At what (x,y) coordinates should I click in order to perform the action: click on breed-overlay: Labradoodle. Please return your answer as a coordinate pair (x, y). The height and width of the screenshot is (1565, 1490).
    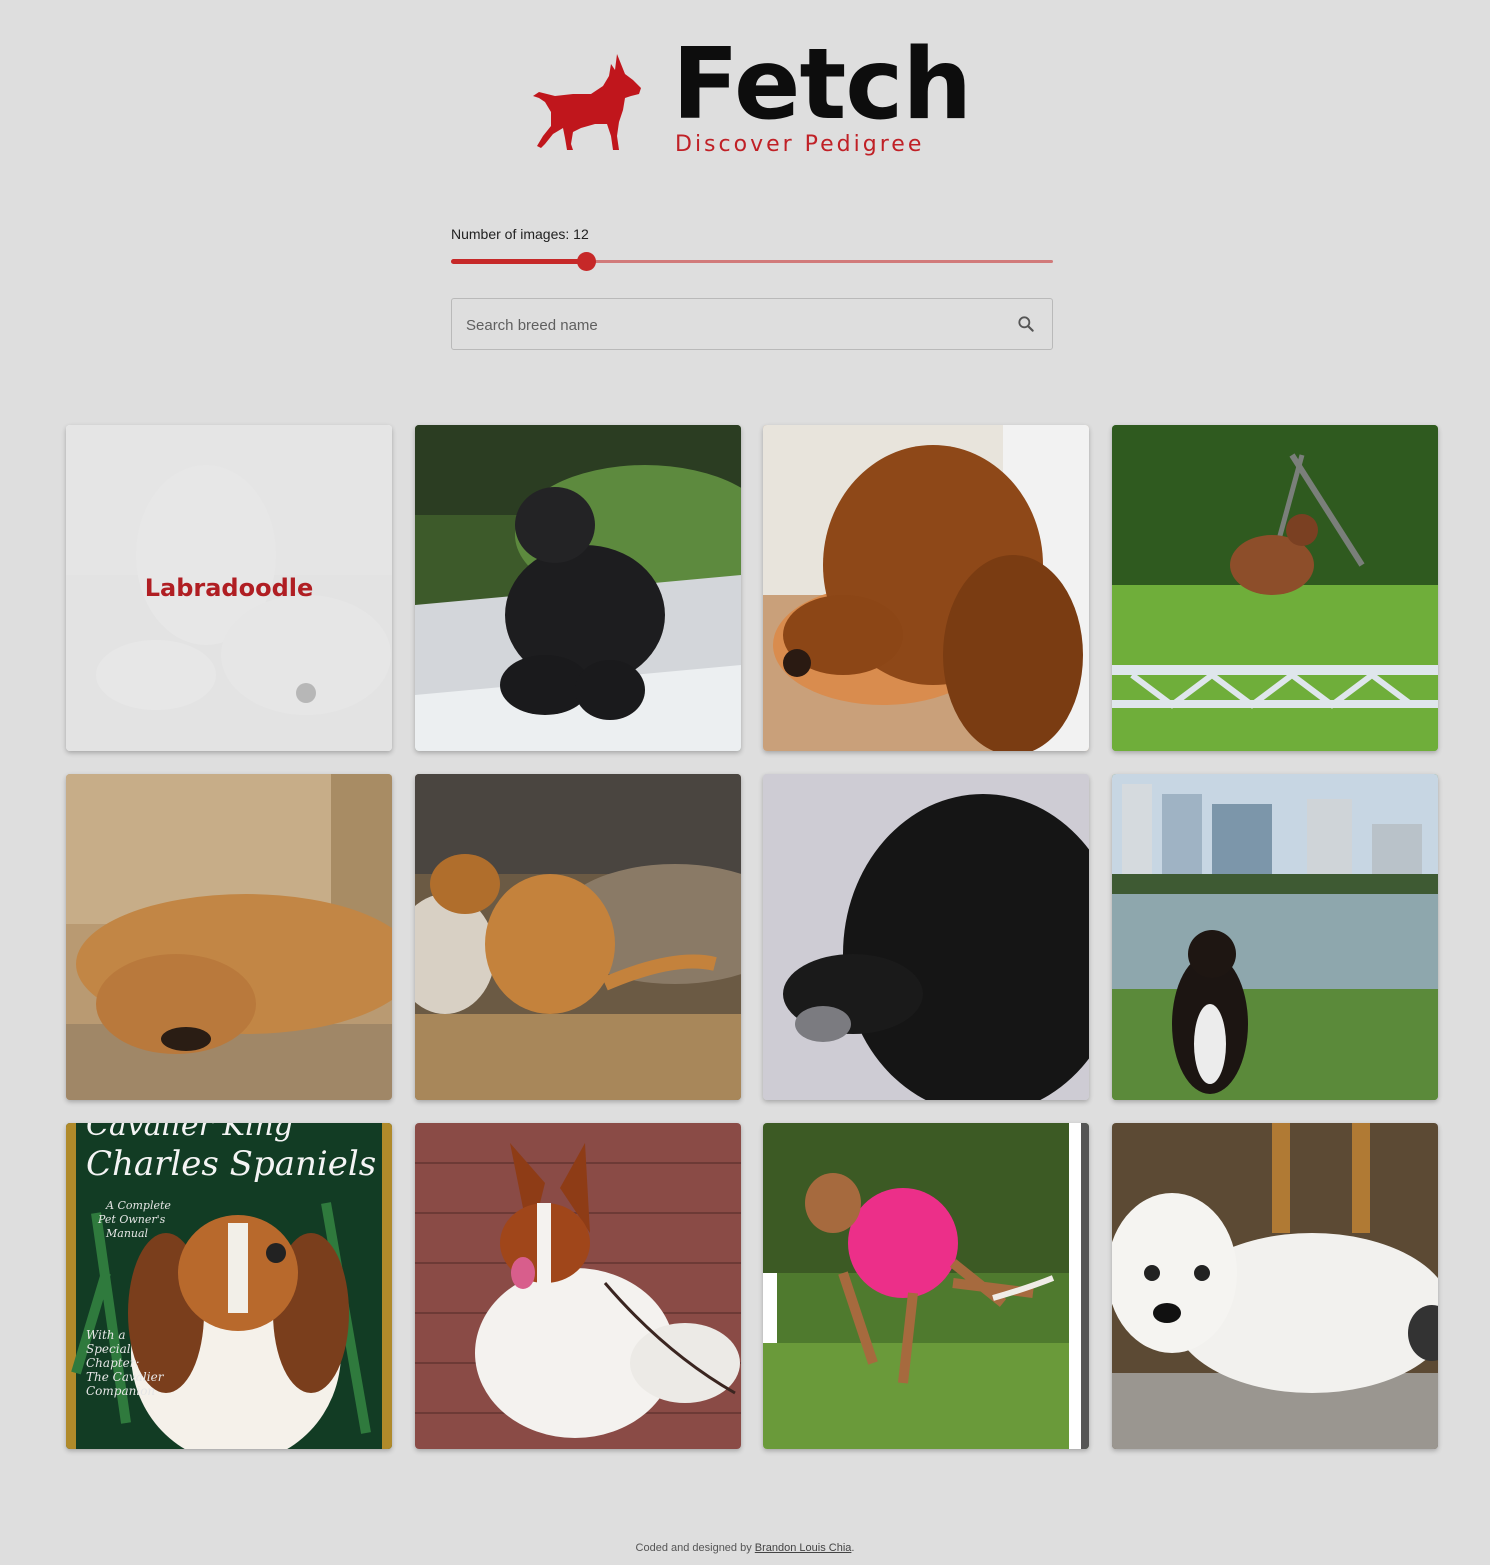
    Looking at the image, I should click on (229, 588).